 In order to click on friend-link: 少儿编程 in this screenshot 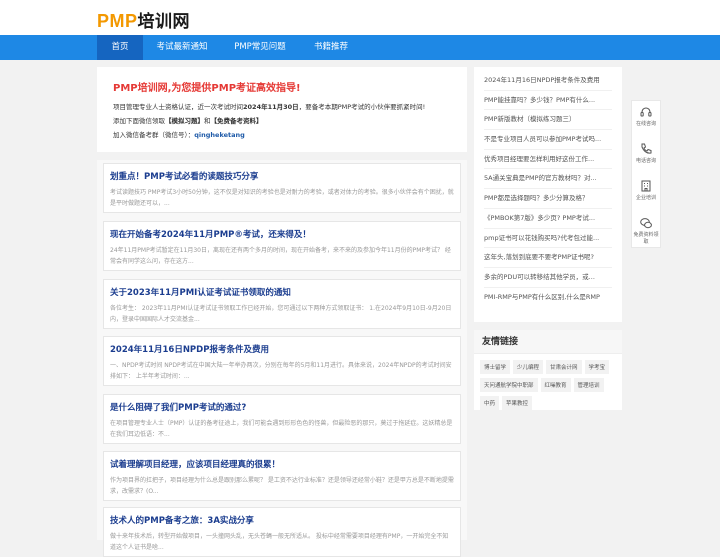, I will do `click(528, 367)`.